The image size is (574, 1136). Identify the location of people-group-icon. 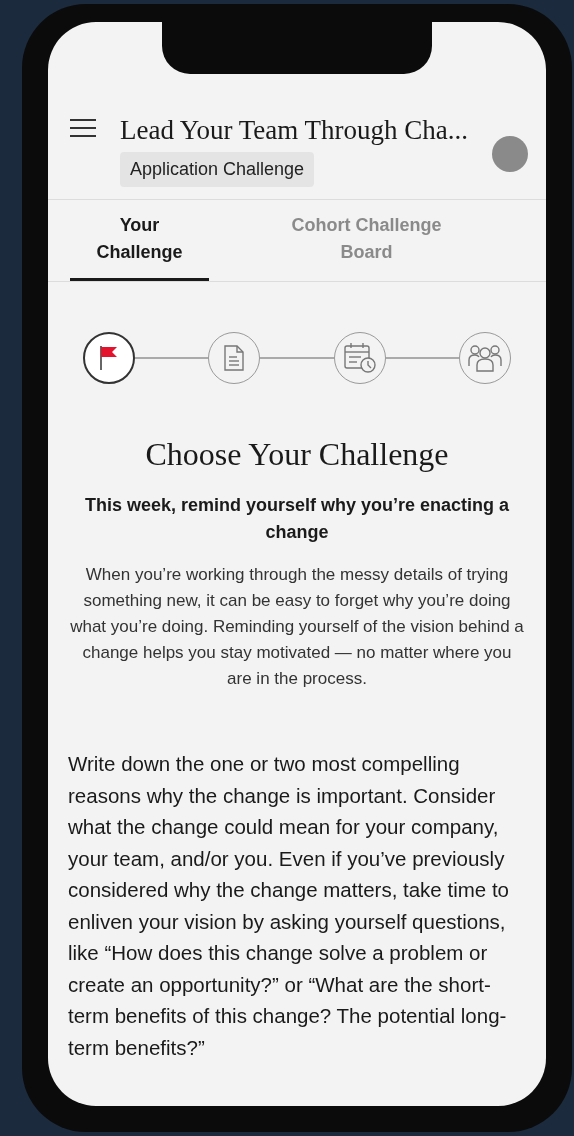
(485, 358).